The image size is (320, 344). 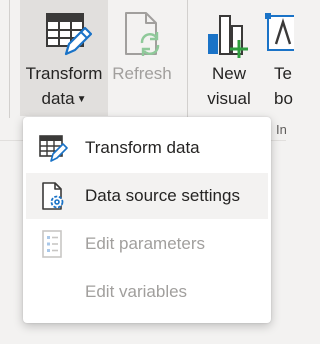 What do you see at coordinates (228, 73) in the screenshot?
I see `new-visual-label-line1: New` at bounding box center [228, 73].